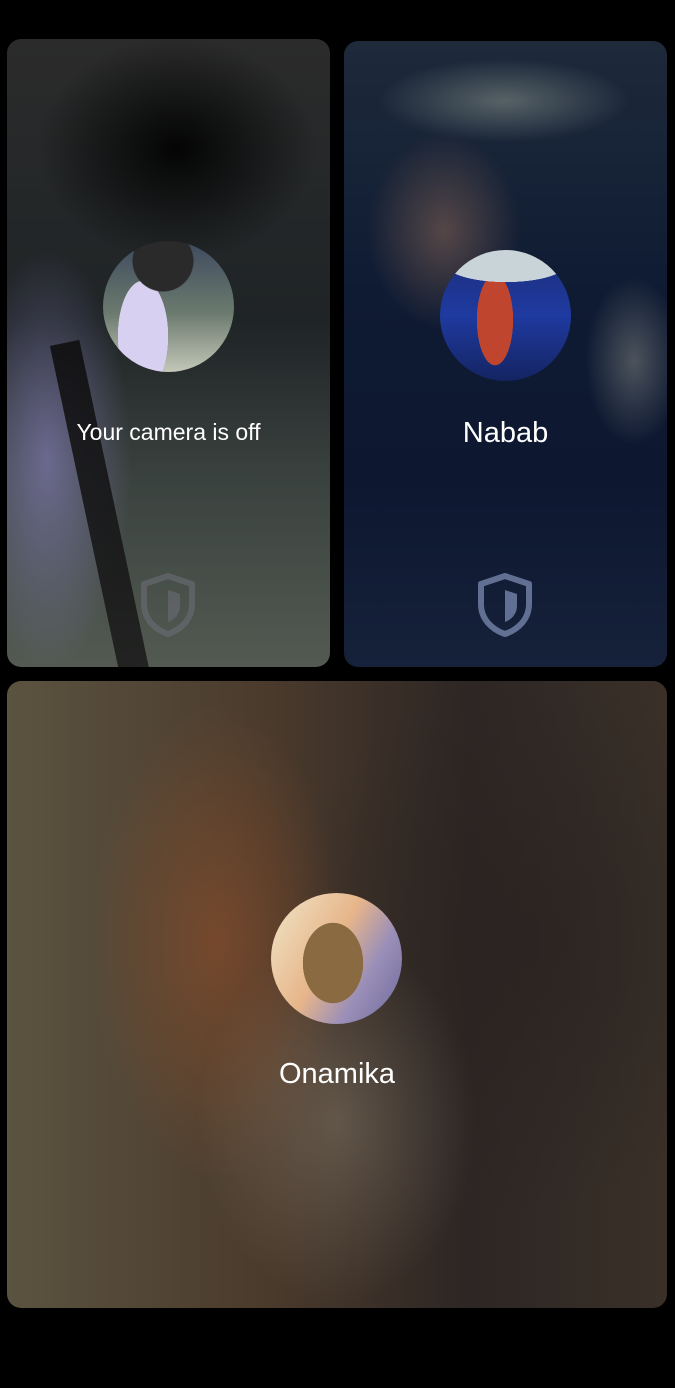 The width and height of the screenshot is (675, 1388). What do you see at coordinates (505, 433) in the screenshot?
I see `participant-name-nabab: Nabab` at bounding box center [505, 433].